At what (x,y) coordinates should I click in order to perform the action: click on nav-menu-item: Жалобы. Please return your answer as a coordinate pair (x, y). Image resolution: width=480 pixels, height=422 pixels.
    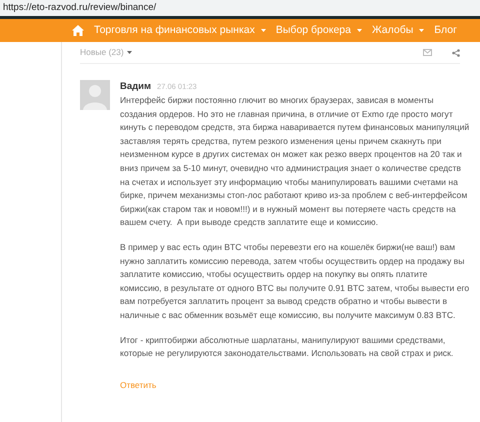
    Looking at the image, I should click on (398, 30).